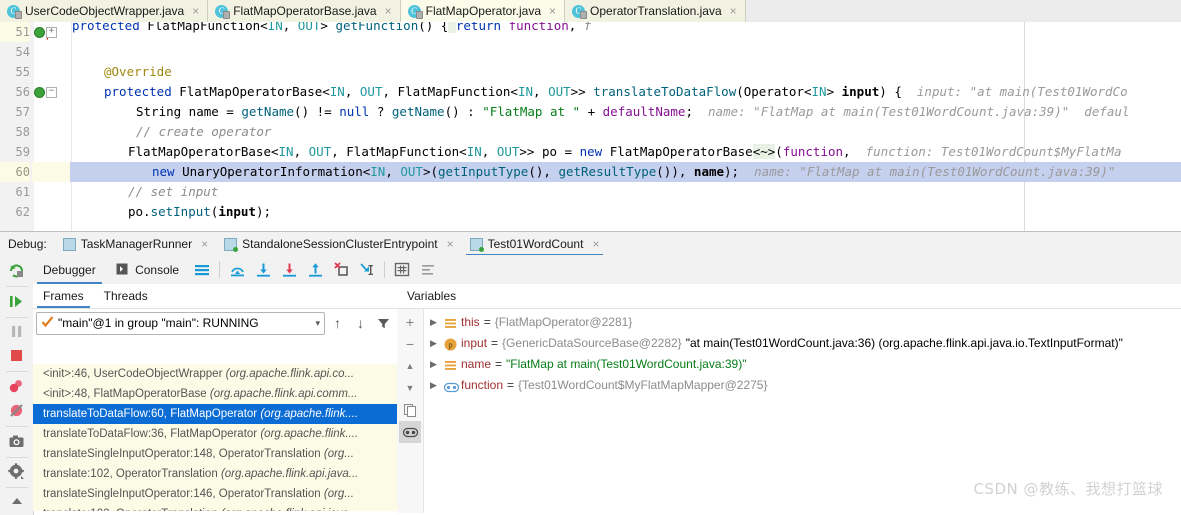 The image size is (1181, 515). Describe the element at coordinates (383, 323) in the screenshot. I see `filter-icon` at that location.